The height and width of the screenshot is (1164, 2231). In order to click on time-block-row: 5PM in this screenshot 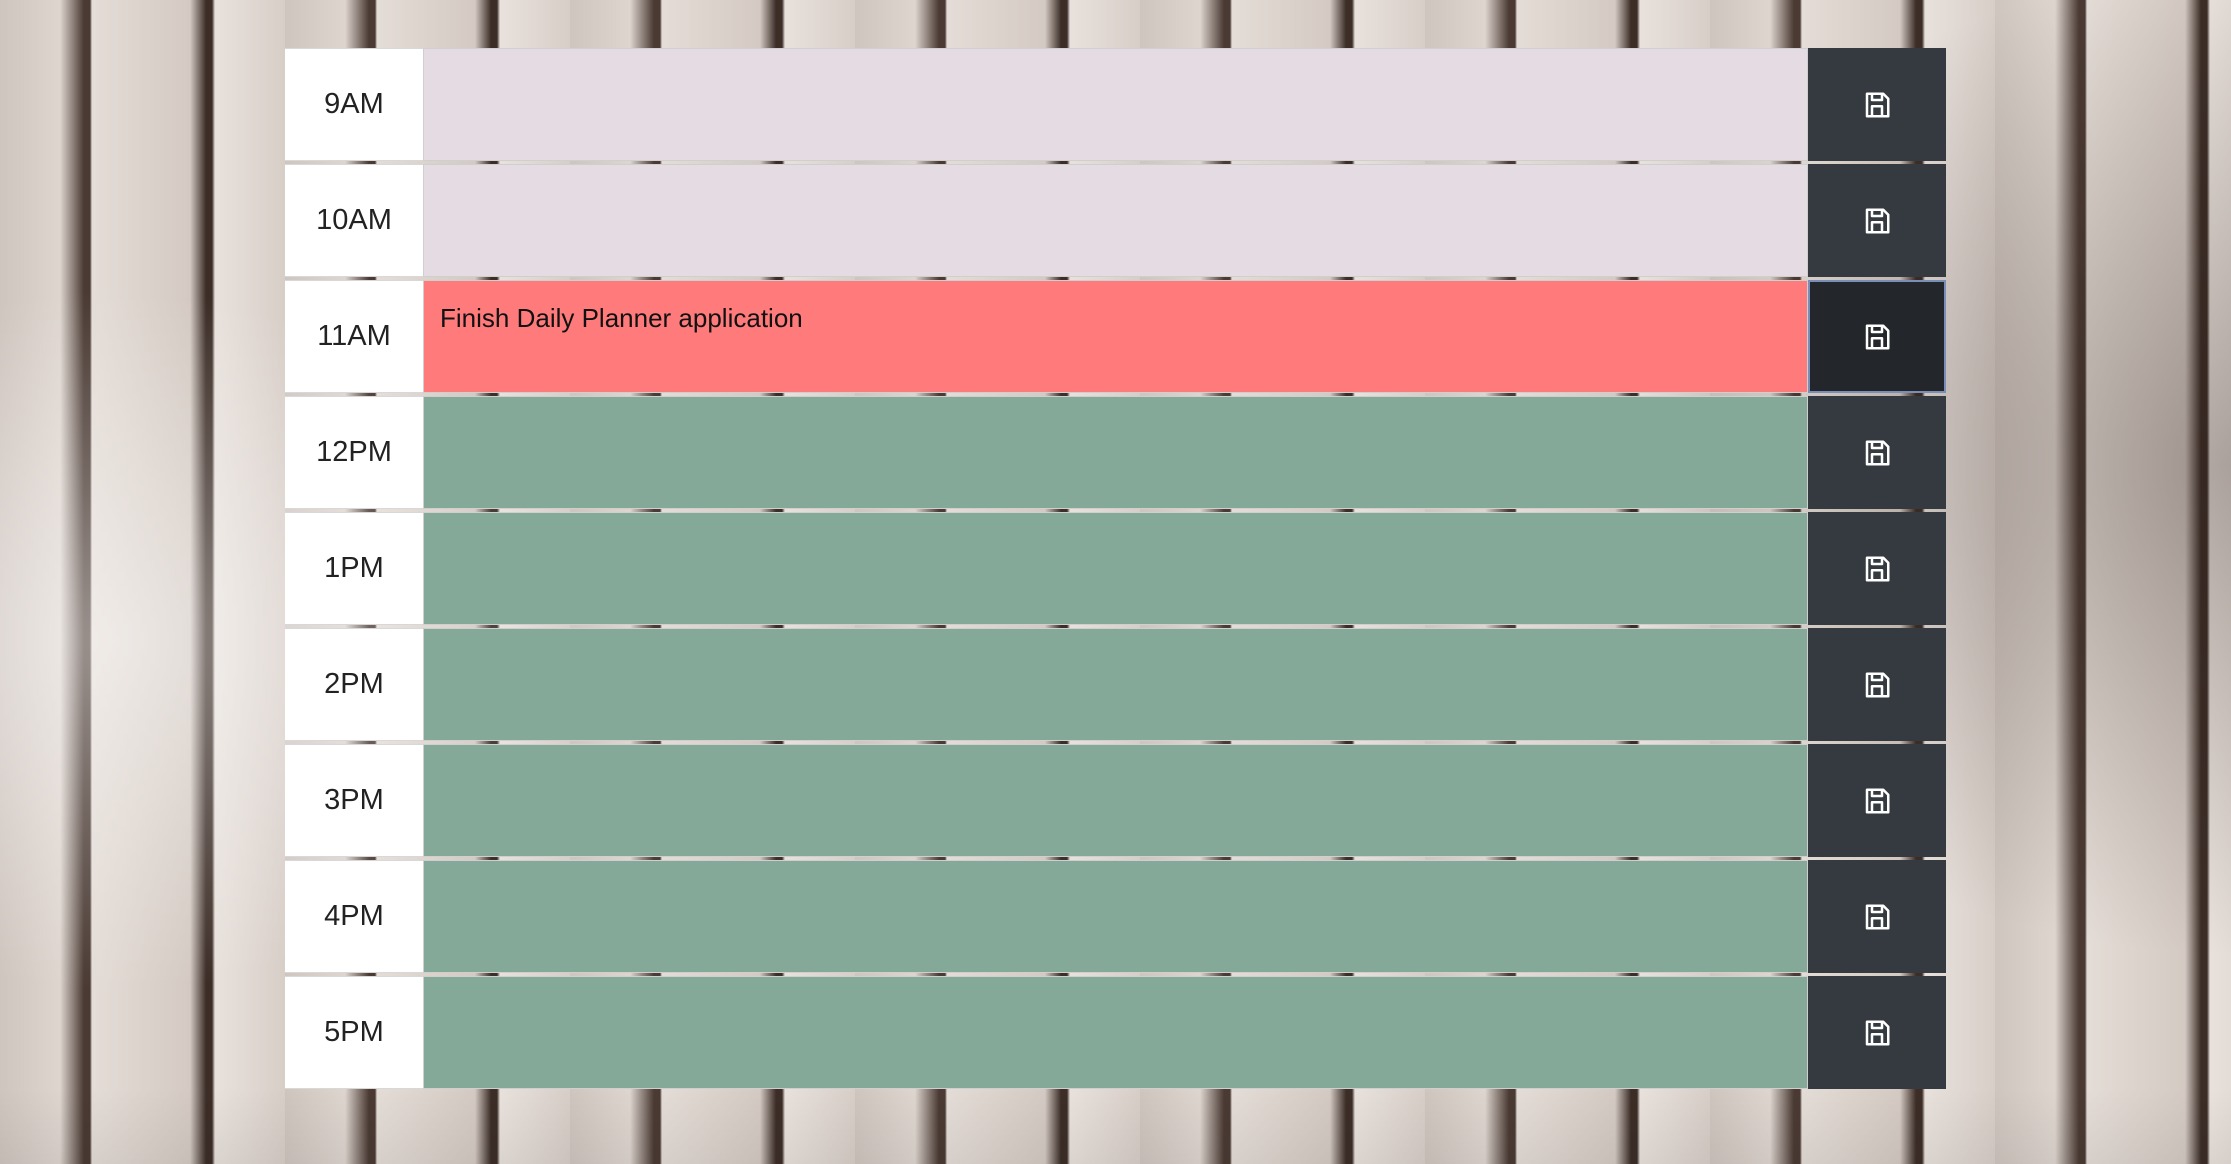, I will do `click(1115, 1032)`.